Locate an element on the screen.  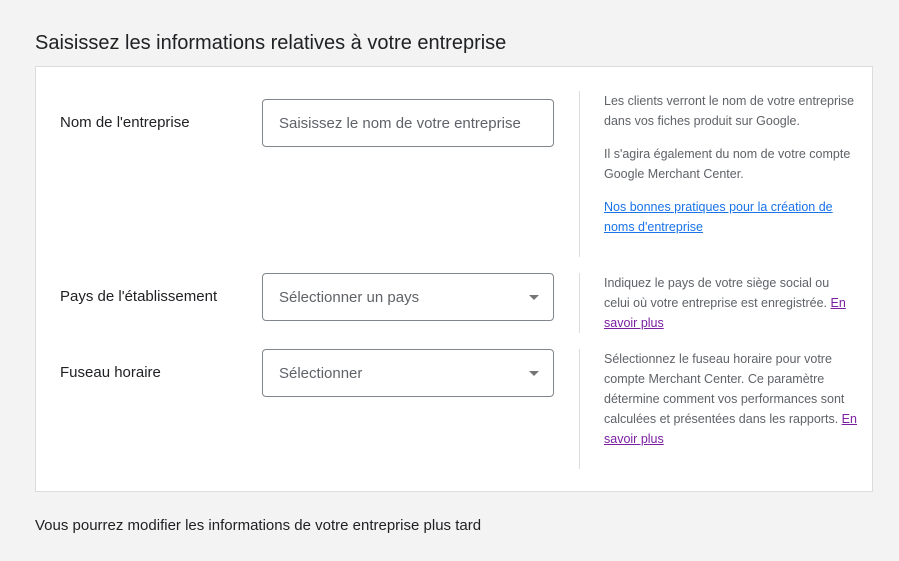
business-name-input is located at coordinates (408, 123).